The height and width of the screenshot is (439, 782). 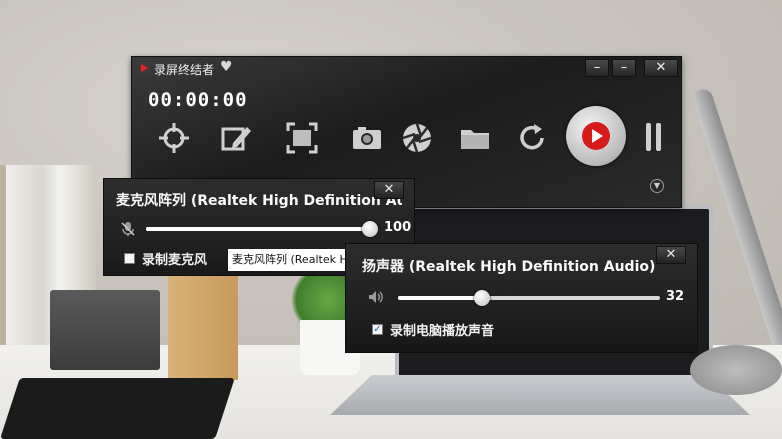 What do you see at coordinates (370, 229) in the screenshot?
I see `microphone-volume-knob` at bounding box center [370, 229].